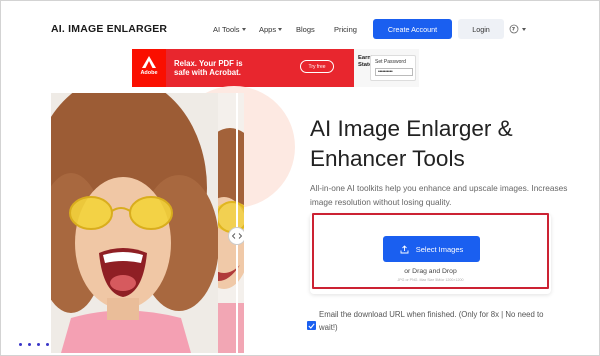 The image size is (600, 356). I want to click on ad-try-free-button: Try free, so click(317, 66).